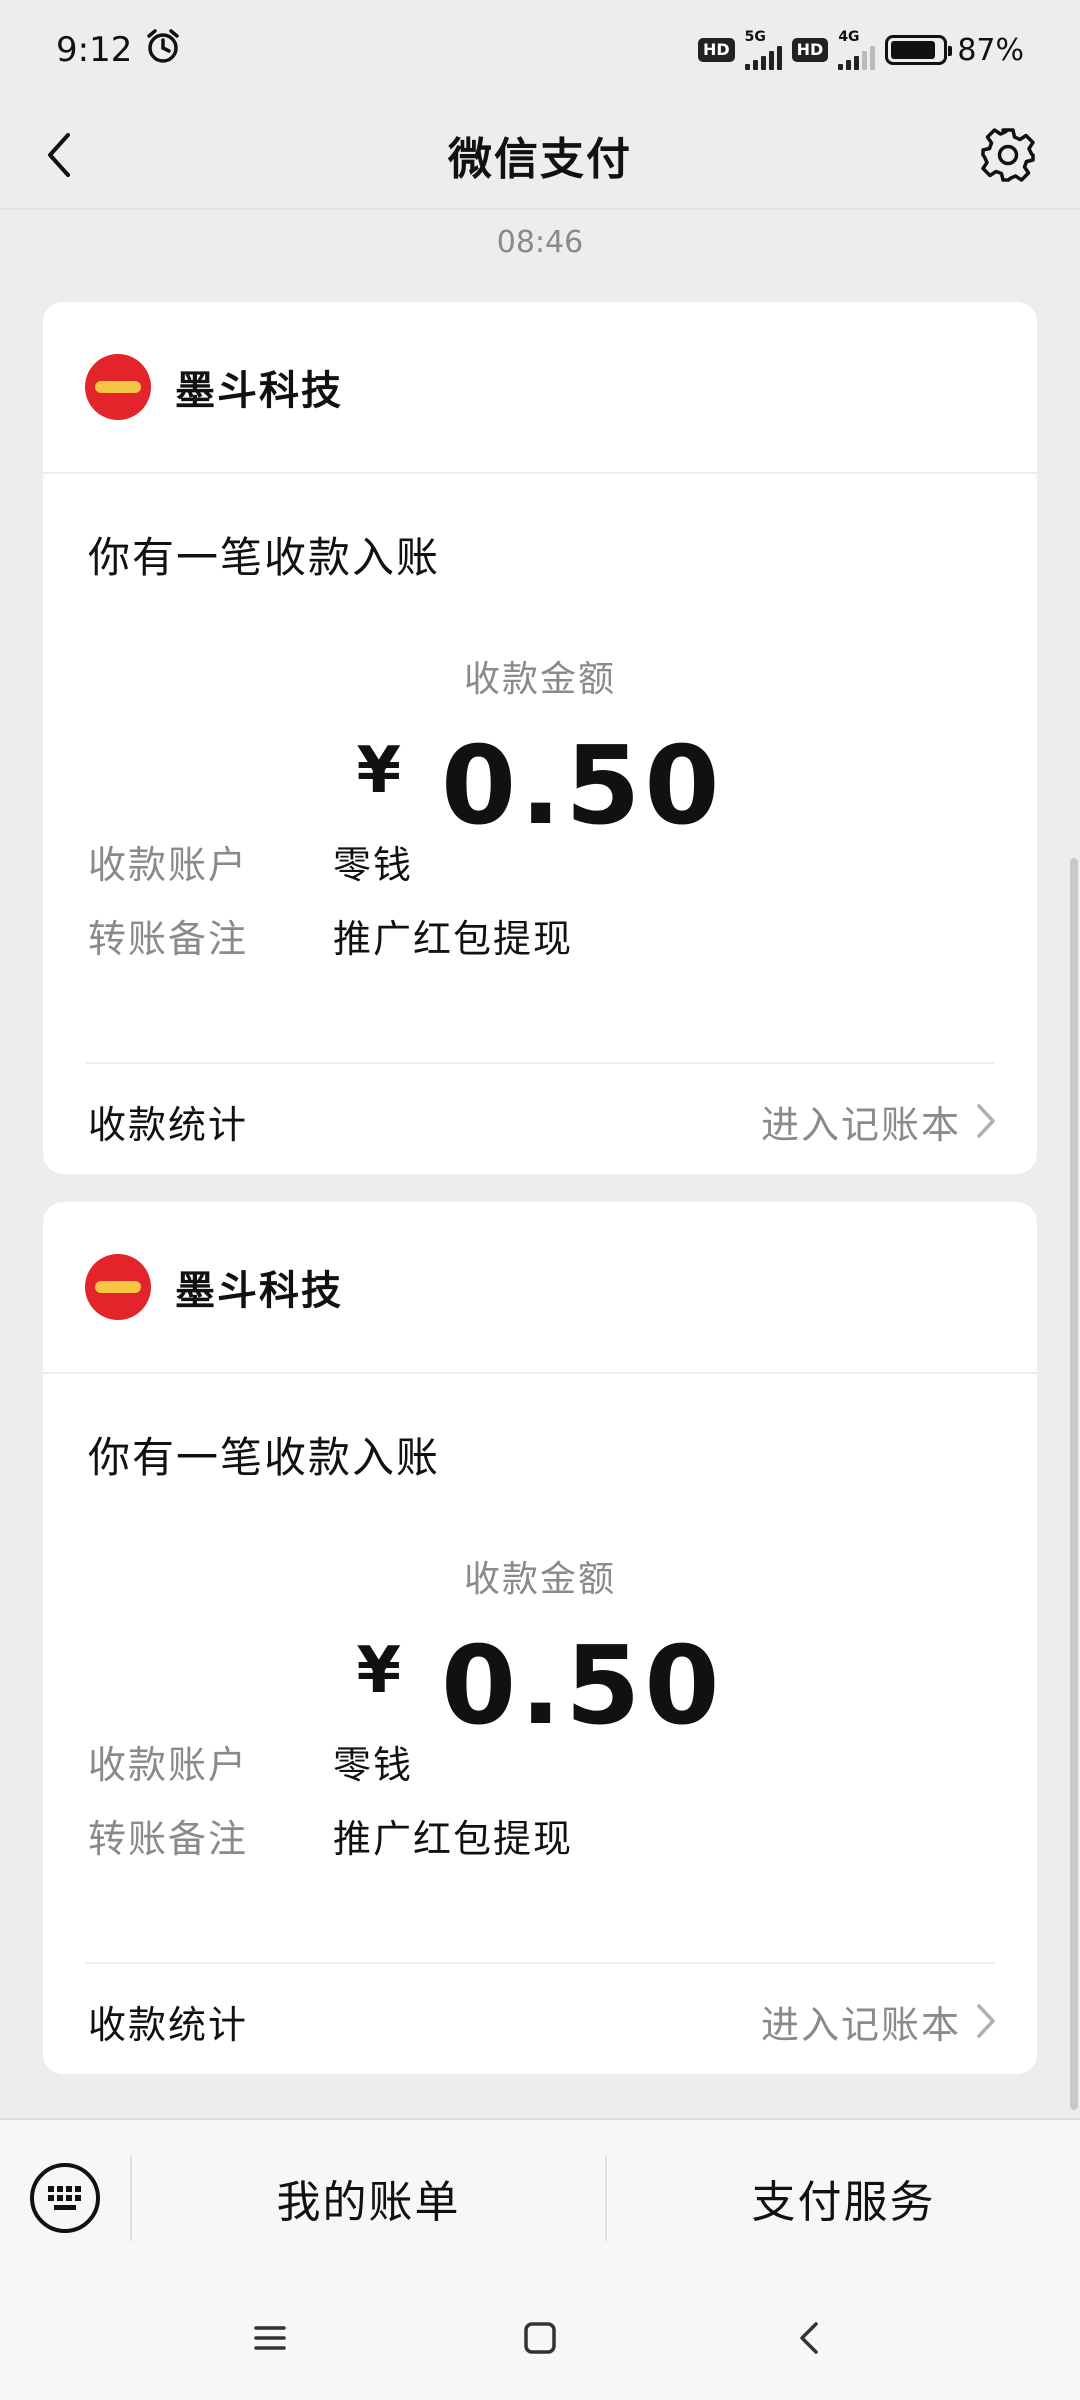 Image resolution: width=1080 pixels, height=2400 pixels. I want to click on nav-back-icon, so click(809, 2338).